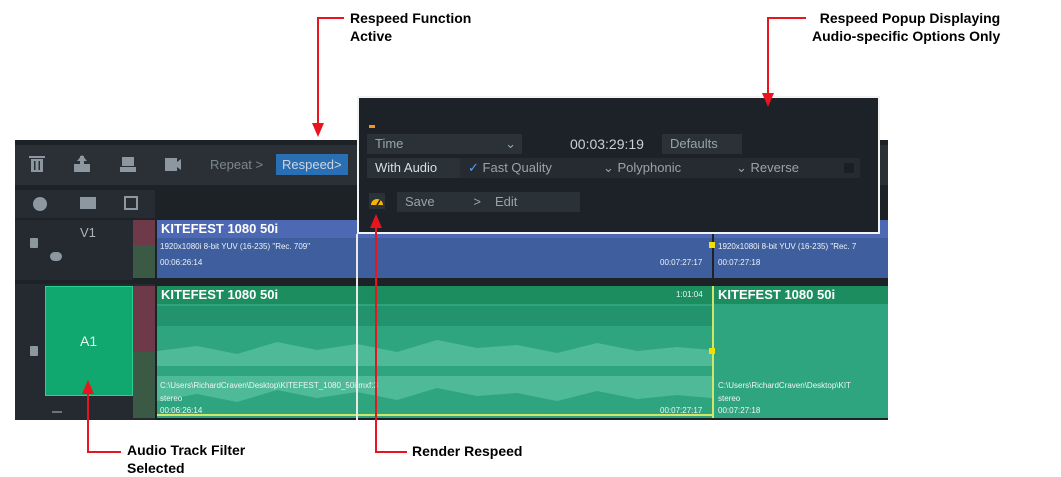 This screenshot has width=1061, height=477. I want to click on edit-button: Edit, so click(533, 202).